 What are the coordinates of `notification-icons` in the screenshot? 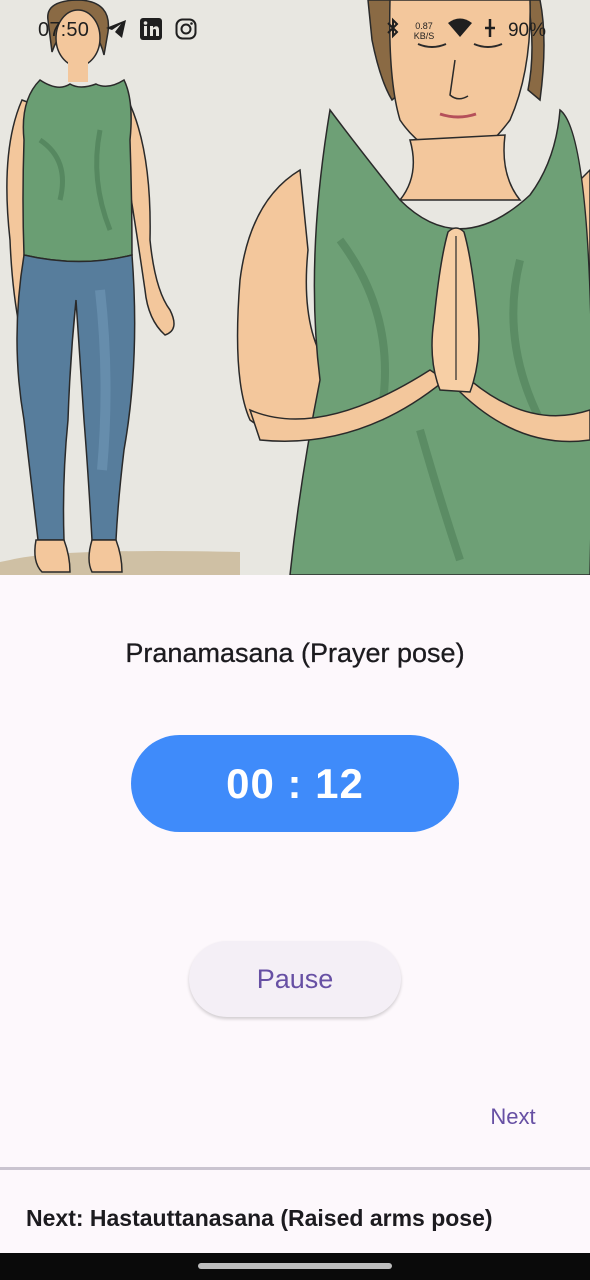 It's located at (151, 31).